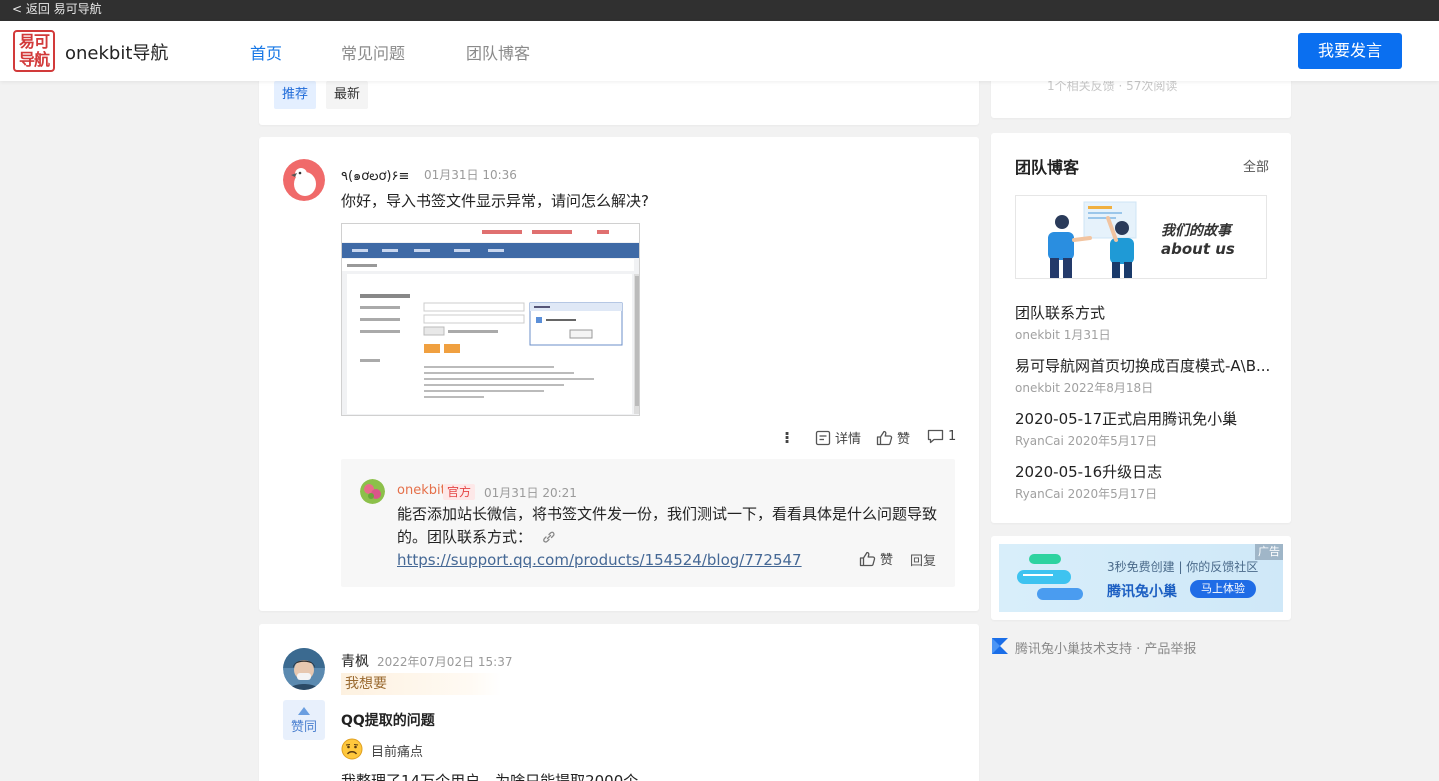 Image resolution: width=1439 pixels, height=781 pixels. I want to click on post-title: QQ提取的问题, so click(388, 721).